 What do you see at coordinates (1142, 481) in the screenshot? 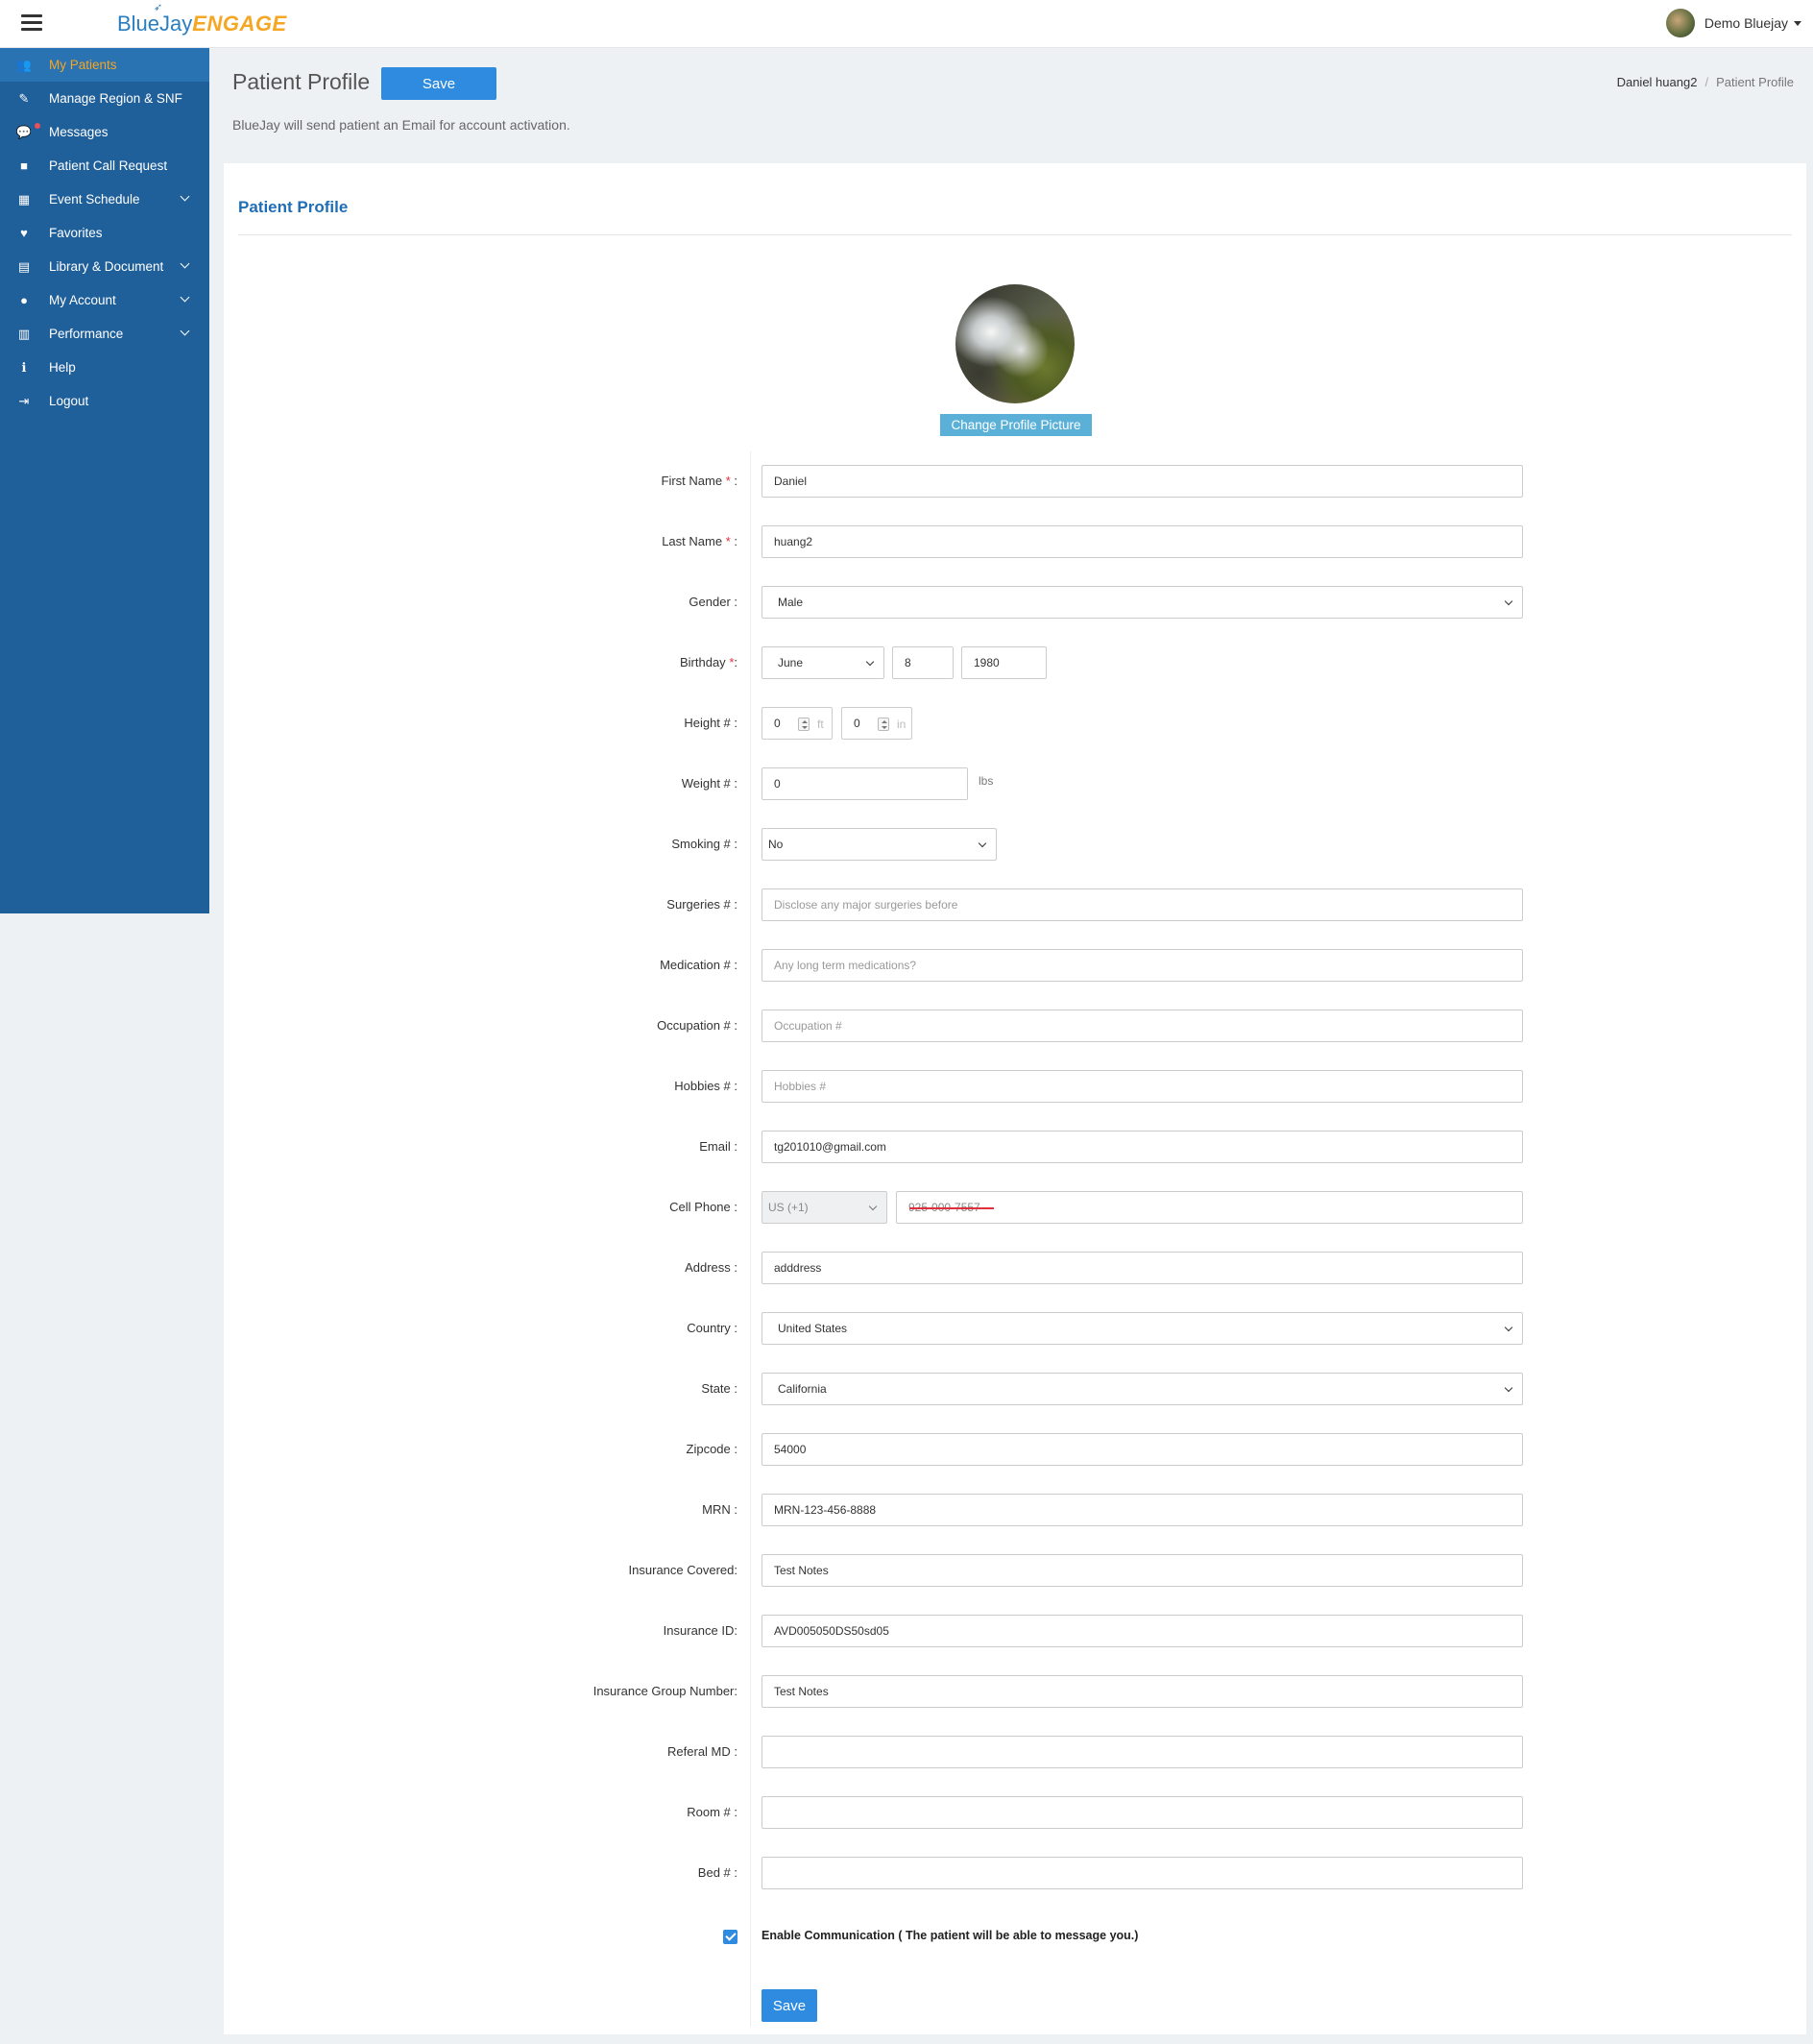
I see `first-name-input: Daniel` at bounding box center [1142, 481].